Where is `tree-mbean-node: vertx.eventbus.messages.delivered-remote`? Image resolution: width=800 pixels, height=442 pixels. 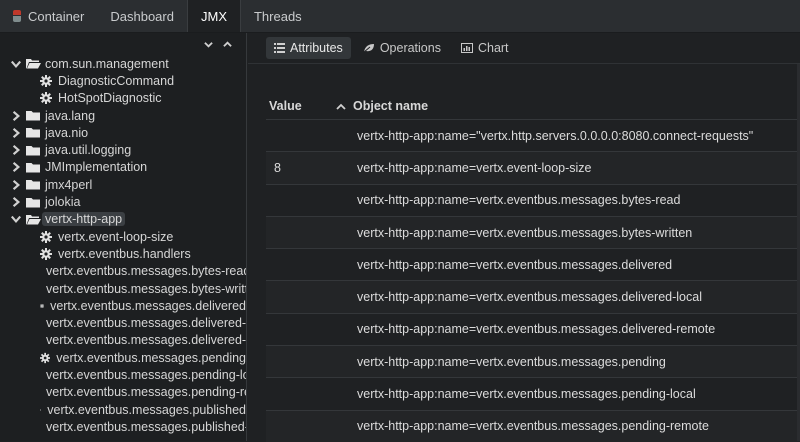 tree-mbean-node: vertx.eventbus.messages.delivered-remote is located at coordinates (123, 340).